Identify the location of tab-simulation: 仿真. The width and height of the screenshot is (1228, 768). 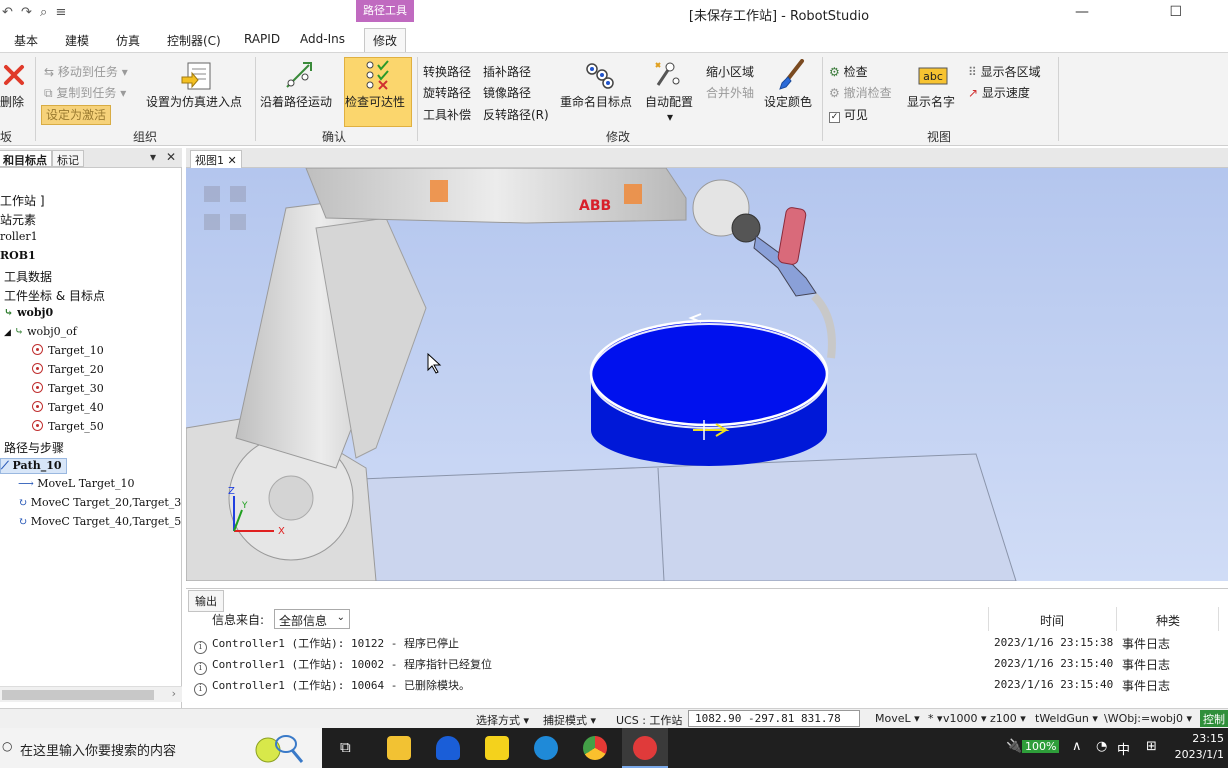
(128, 40).